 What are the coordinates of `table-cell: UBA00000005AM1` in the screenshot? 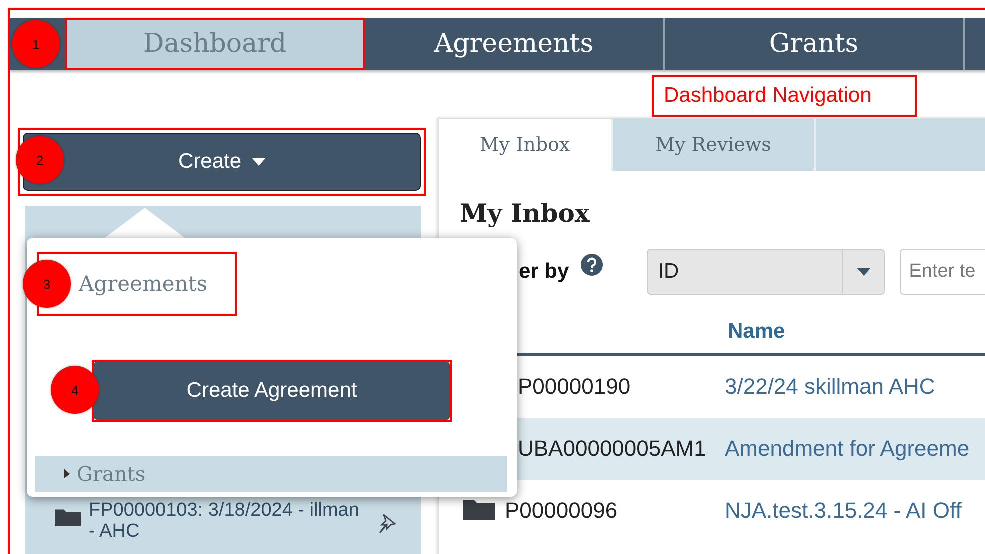 It's located at (612, 449).